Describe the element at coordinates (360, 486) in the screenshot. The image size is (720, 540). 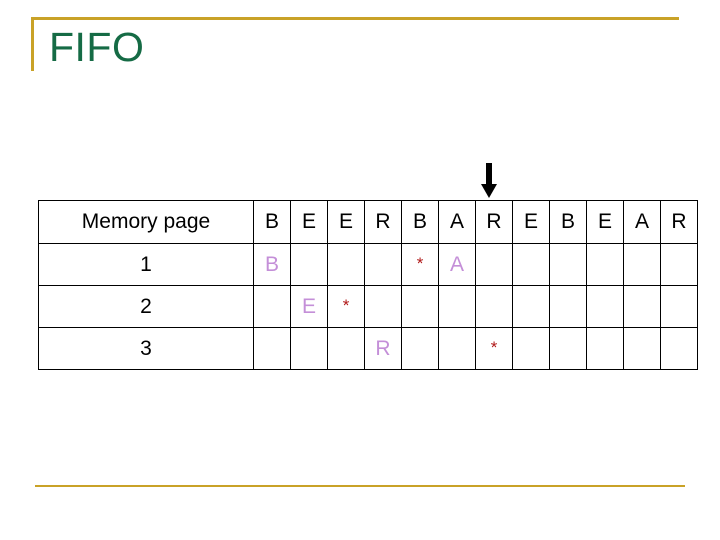
I see `bottom-divider` at that location.